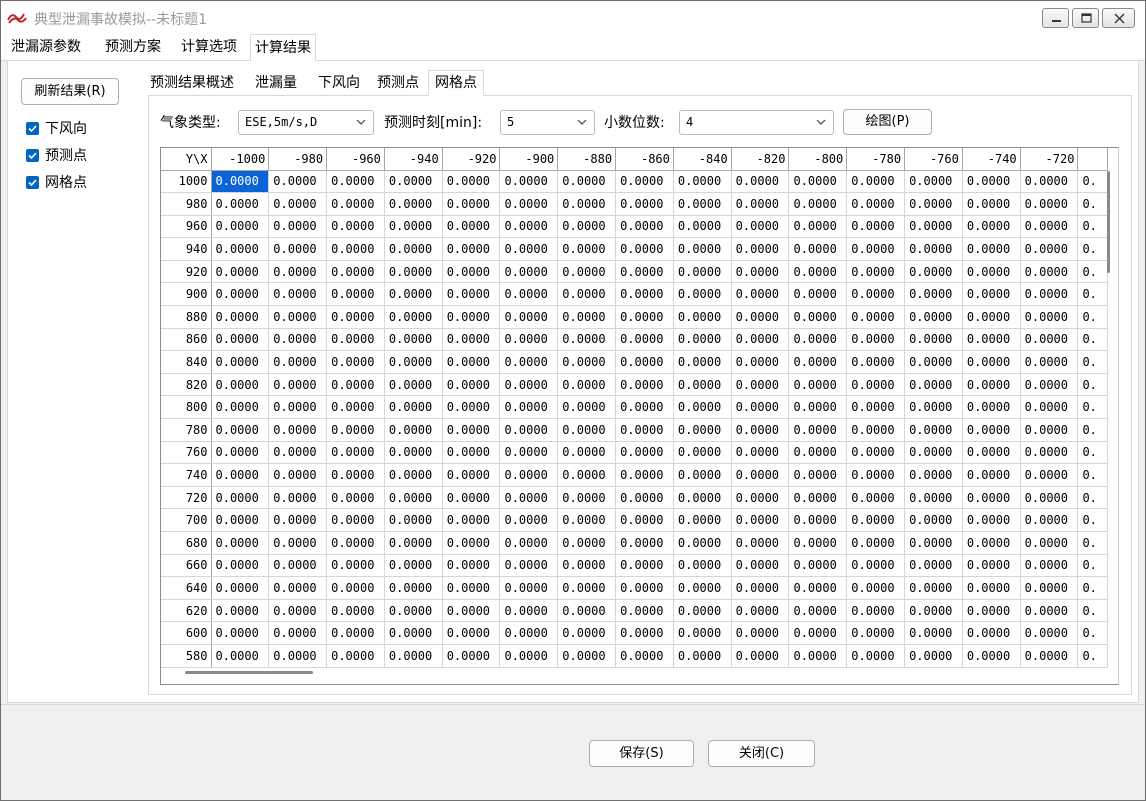  Describe the element at coordinates (192, 83) in the screenshot. I see `subtab-overview: 预测结果概述` at that location.